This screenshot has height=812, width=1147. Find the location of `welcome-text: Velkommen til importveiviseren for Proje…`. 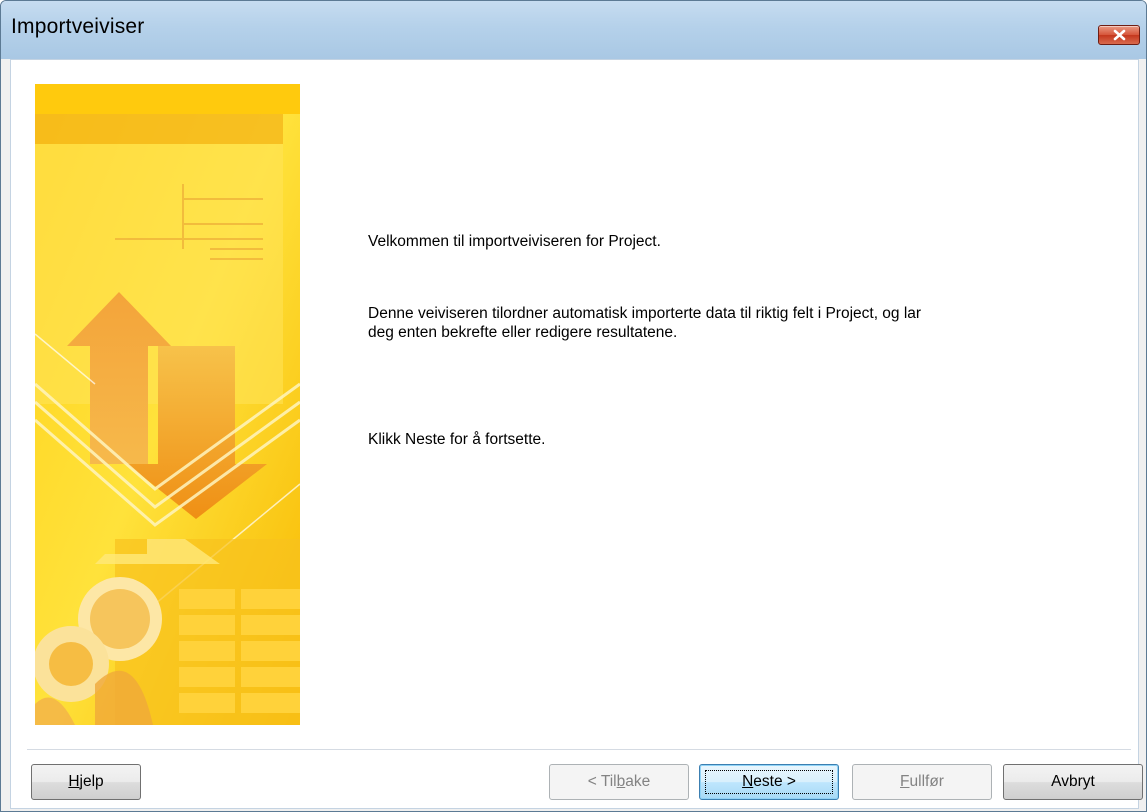

welcome-text: Velkommen til importveiviseren for Proje… is located at coordinates (514, 241).